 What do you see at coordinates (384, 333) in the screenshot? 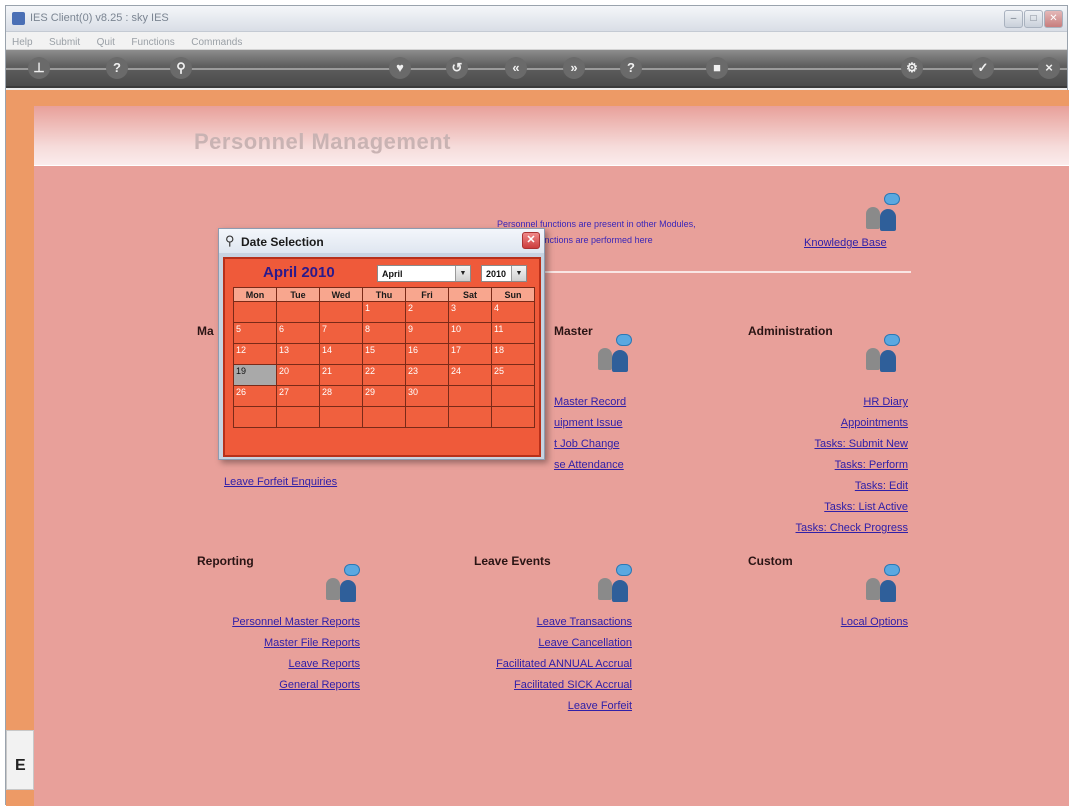
I see `calendar-day: 8` at bounding box center [384, 333].